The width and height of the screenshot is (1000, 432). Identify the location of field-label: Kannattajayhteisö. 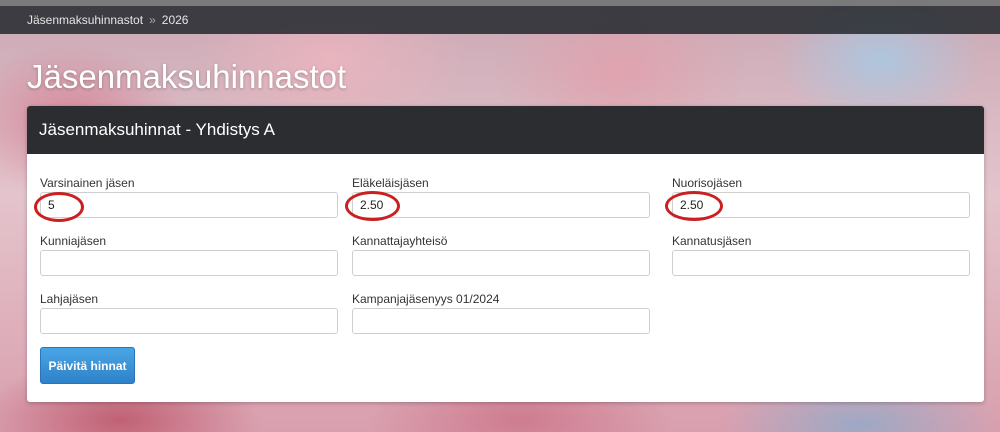
(400, 241).